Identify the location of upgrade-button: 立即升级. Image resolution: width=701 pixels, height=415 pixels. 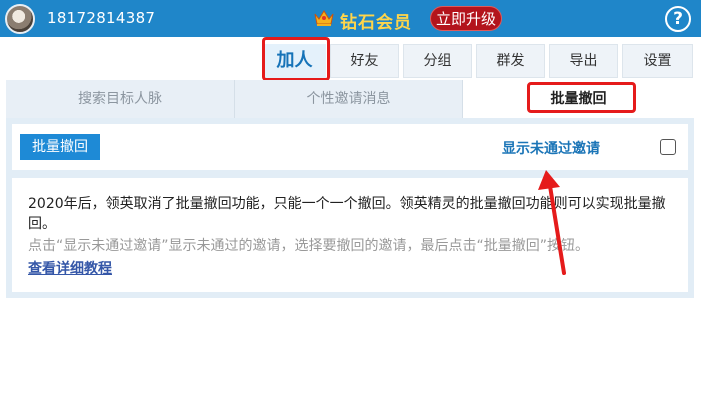
(466, 18).